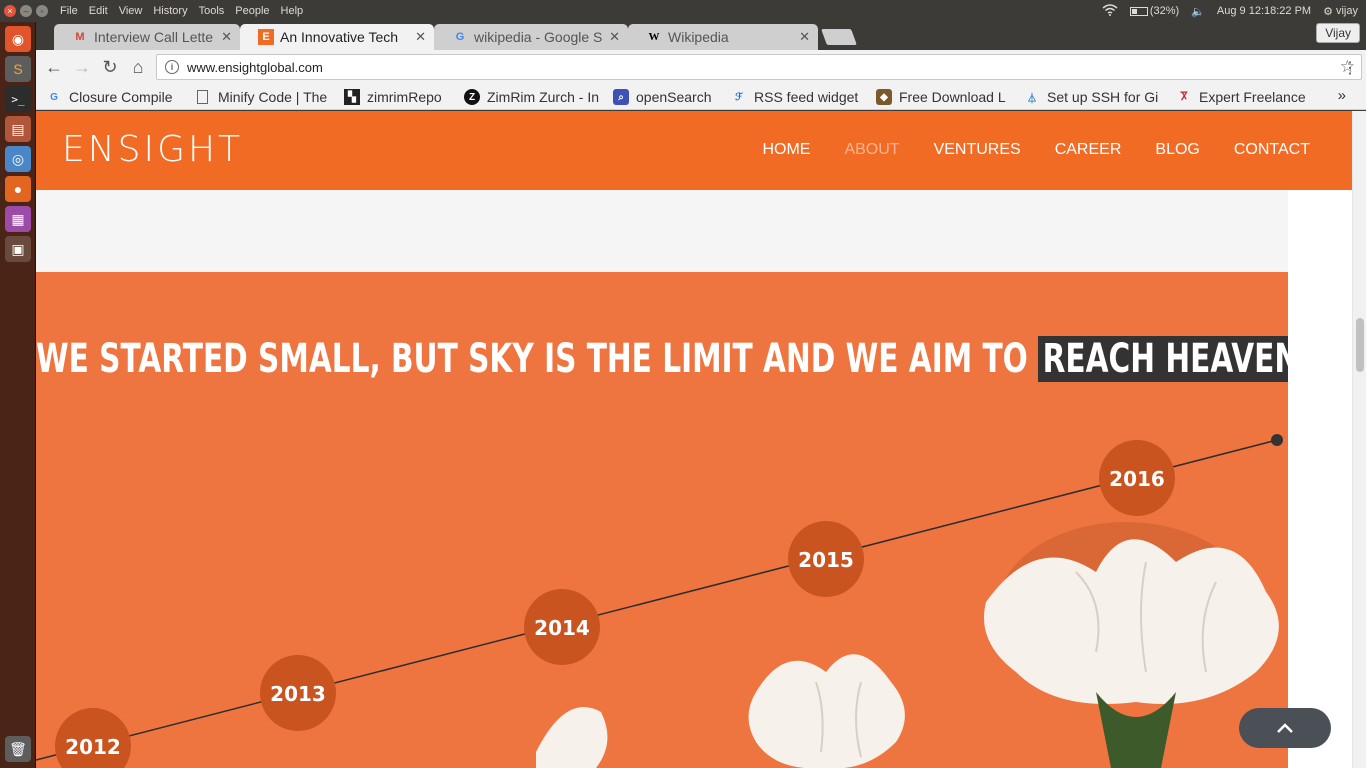  Describe the element at coordinates (154, 37) in the screenshot. I see `tab-title: Interview Call Lette` at that location.